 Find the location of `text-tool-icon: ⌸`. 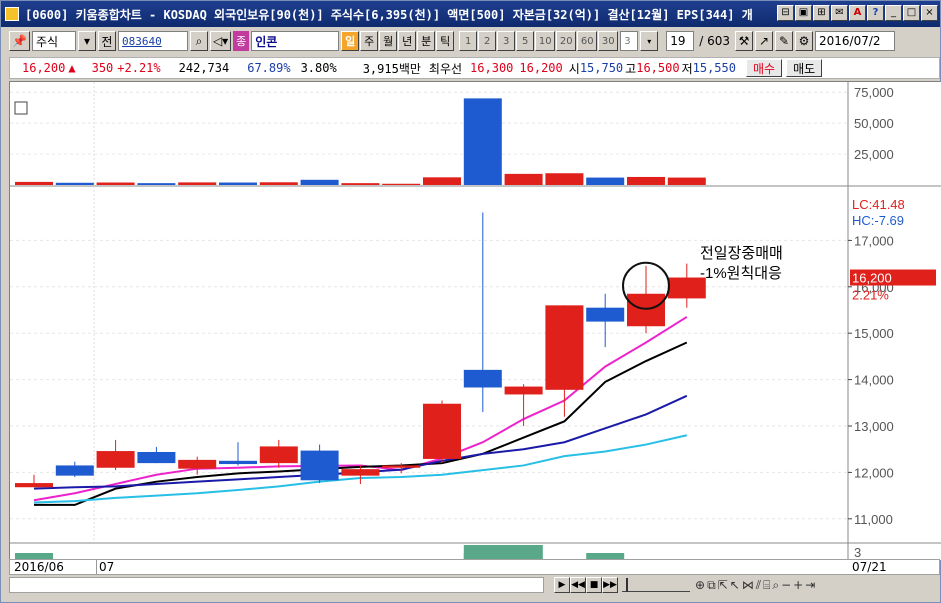

text-tool-icon: ⌸ is located at coordinates (766, 585).